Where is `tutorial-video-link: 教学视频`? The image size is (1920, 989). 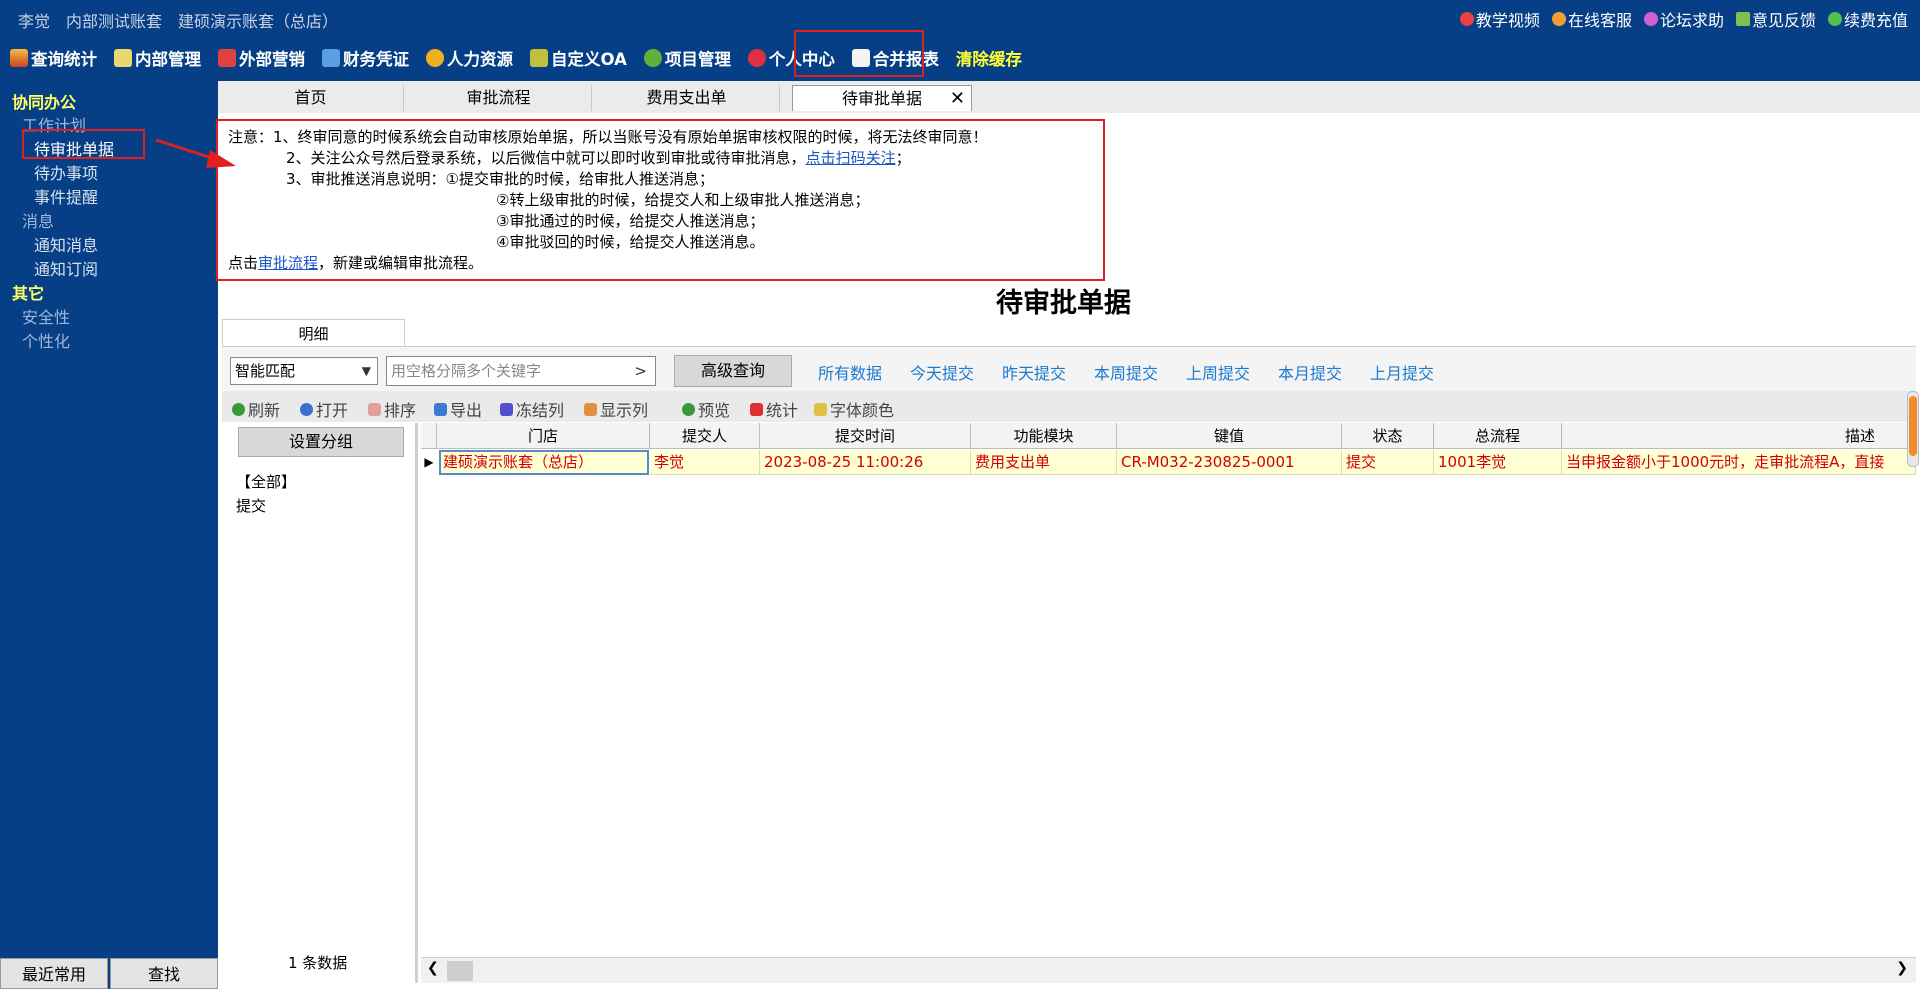 tutorial-video-link: 教学视频 is located at coordinates (1499, 19).